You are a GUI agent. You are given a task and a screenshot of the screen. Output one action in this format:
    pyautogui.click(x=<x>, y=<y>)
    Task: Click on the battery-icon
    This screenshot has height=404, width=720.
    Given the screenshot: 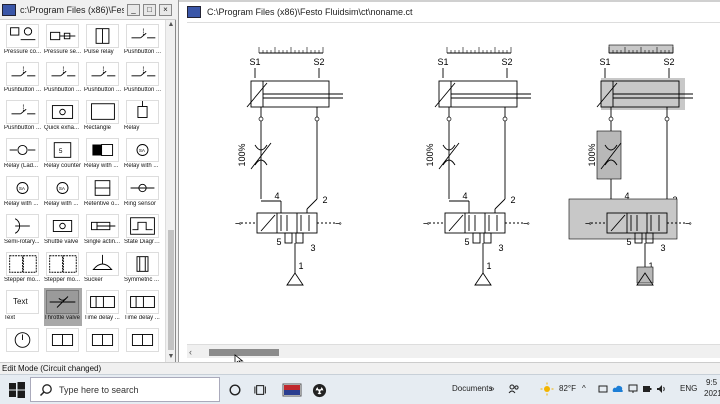 What is the action you would take?
    pyautogui.click(x=647, y=389)
    